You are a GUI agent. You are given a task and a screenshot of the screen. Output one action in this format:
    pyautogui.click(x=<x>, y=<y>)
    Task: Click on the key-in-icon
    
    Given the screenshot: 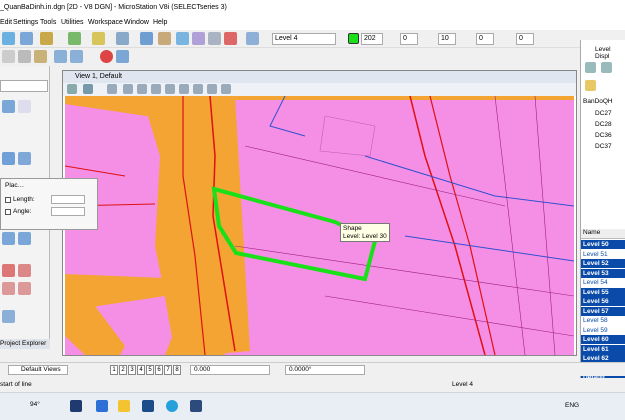 What is the action you would take?
    pyautogui.click(x=164, y=38)
    